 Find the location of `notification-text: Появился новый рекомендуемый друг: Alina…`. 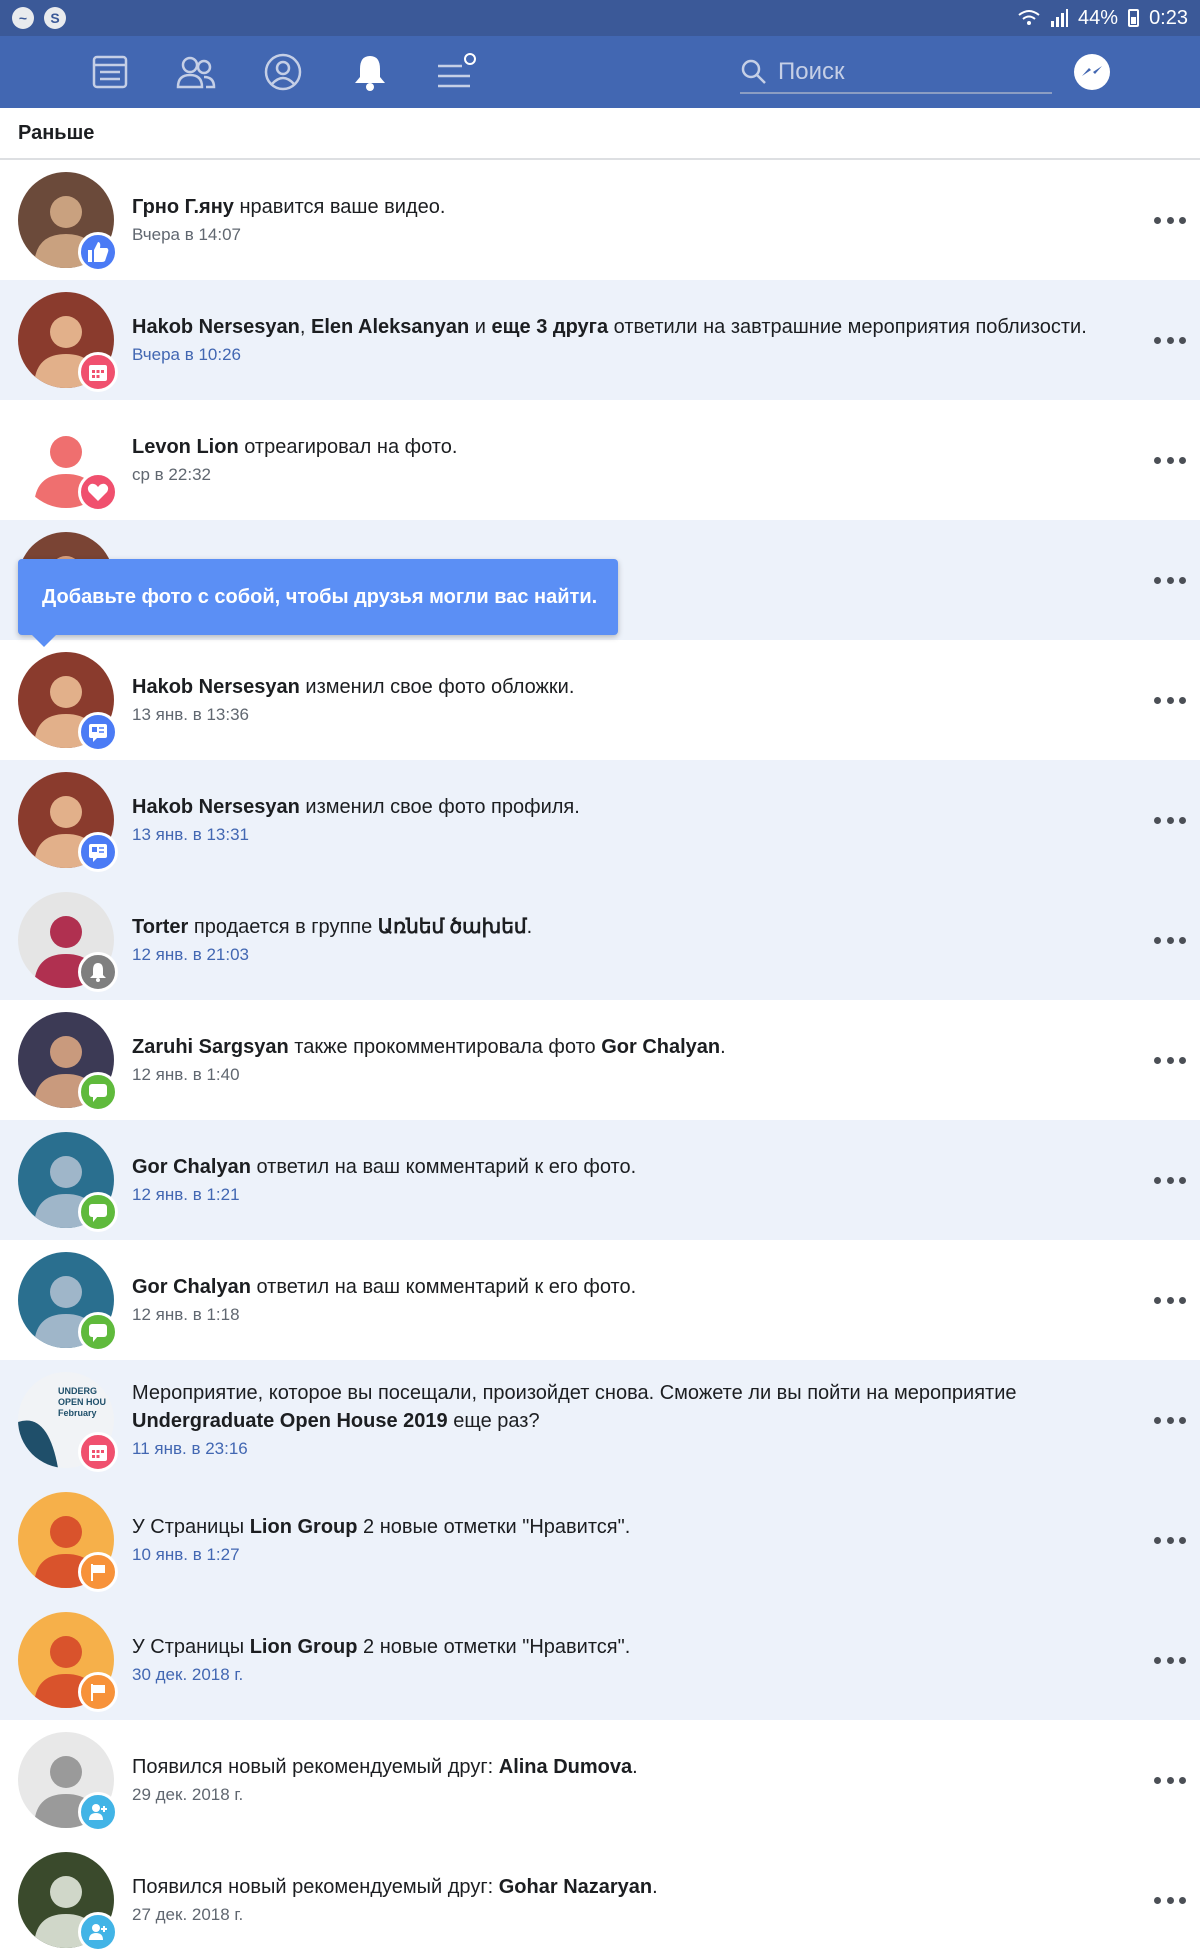

notification-text: Появился новый рекомендуемый друг: Alina… is located at coordinates (626, 1780).